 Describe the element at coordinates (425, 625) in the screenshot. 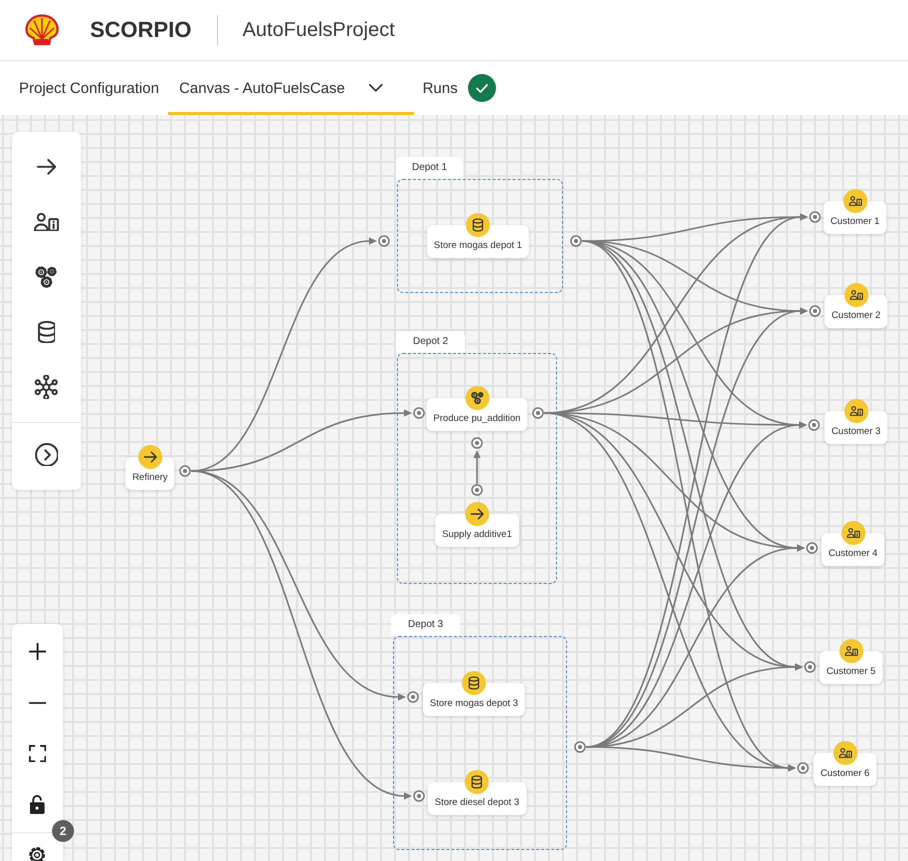

I see `group-label: Depot 3` at that location.